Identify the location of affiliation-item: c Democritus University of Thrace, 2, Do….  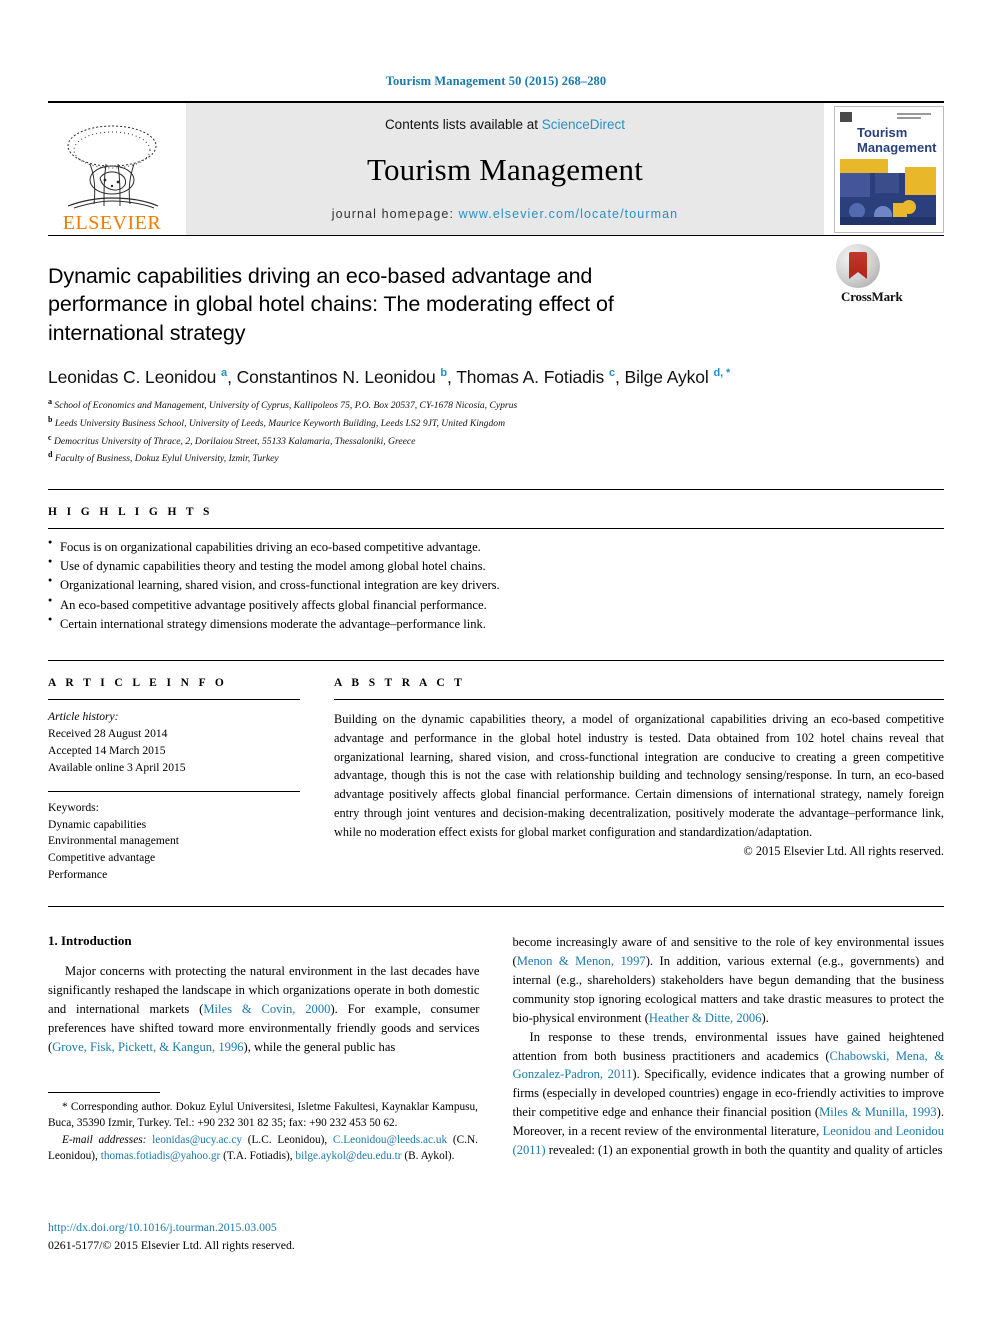
(232, 439).